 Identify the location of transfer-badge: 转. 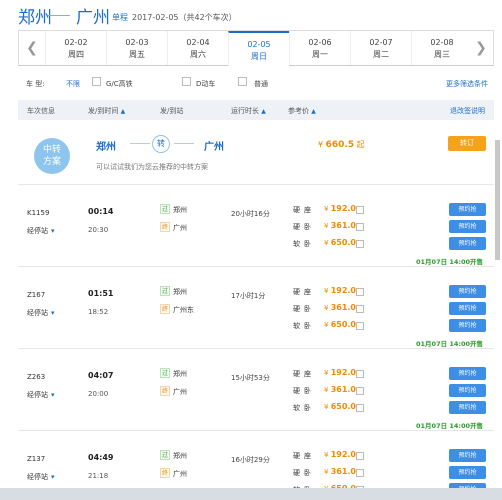
(161, 144).